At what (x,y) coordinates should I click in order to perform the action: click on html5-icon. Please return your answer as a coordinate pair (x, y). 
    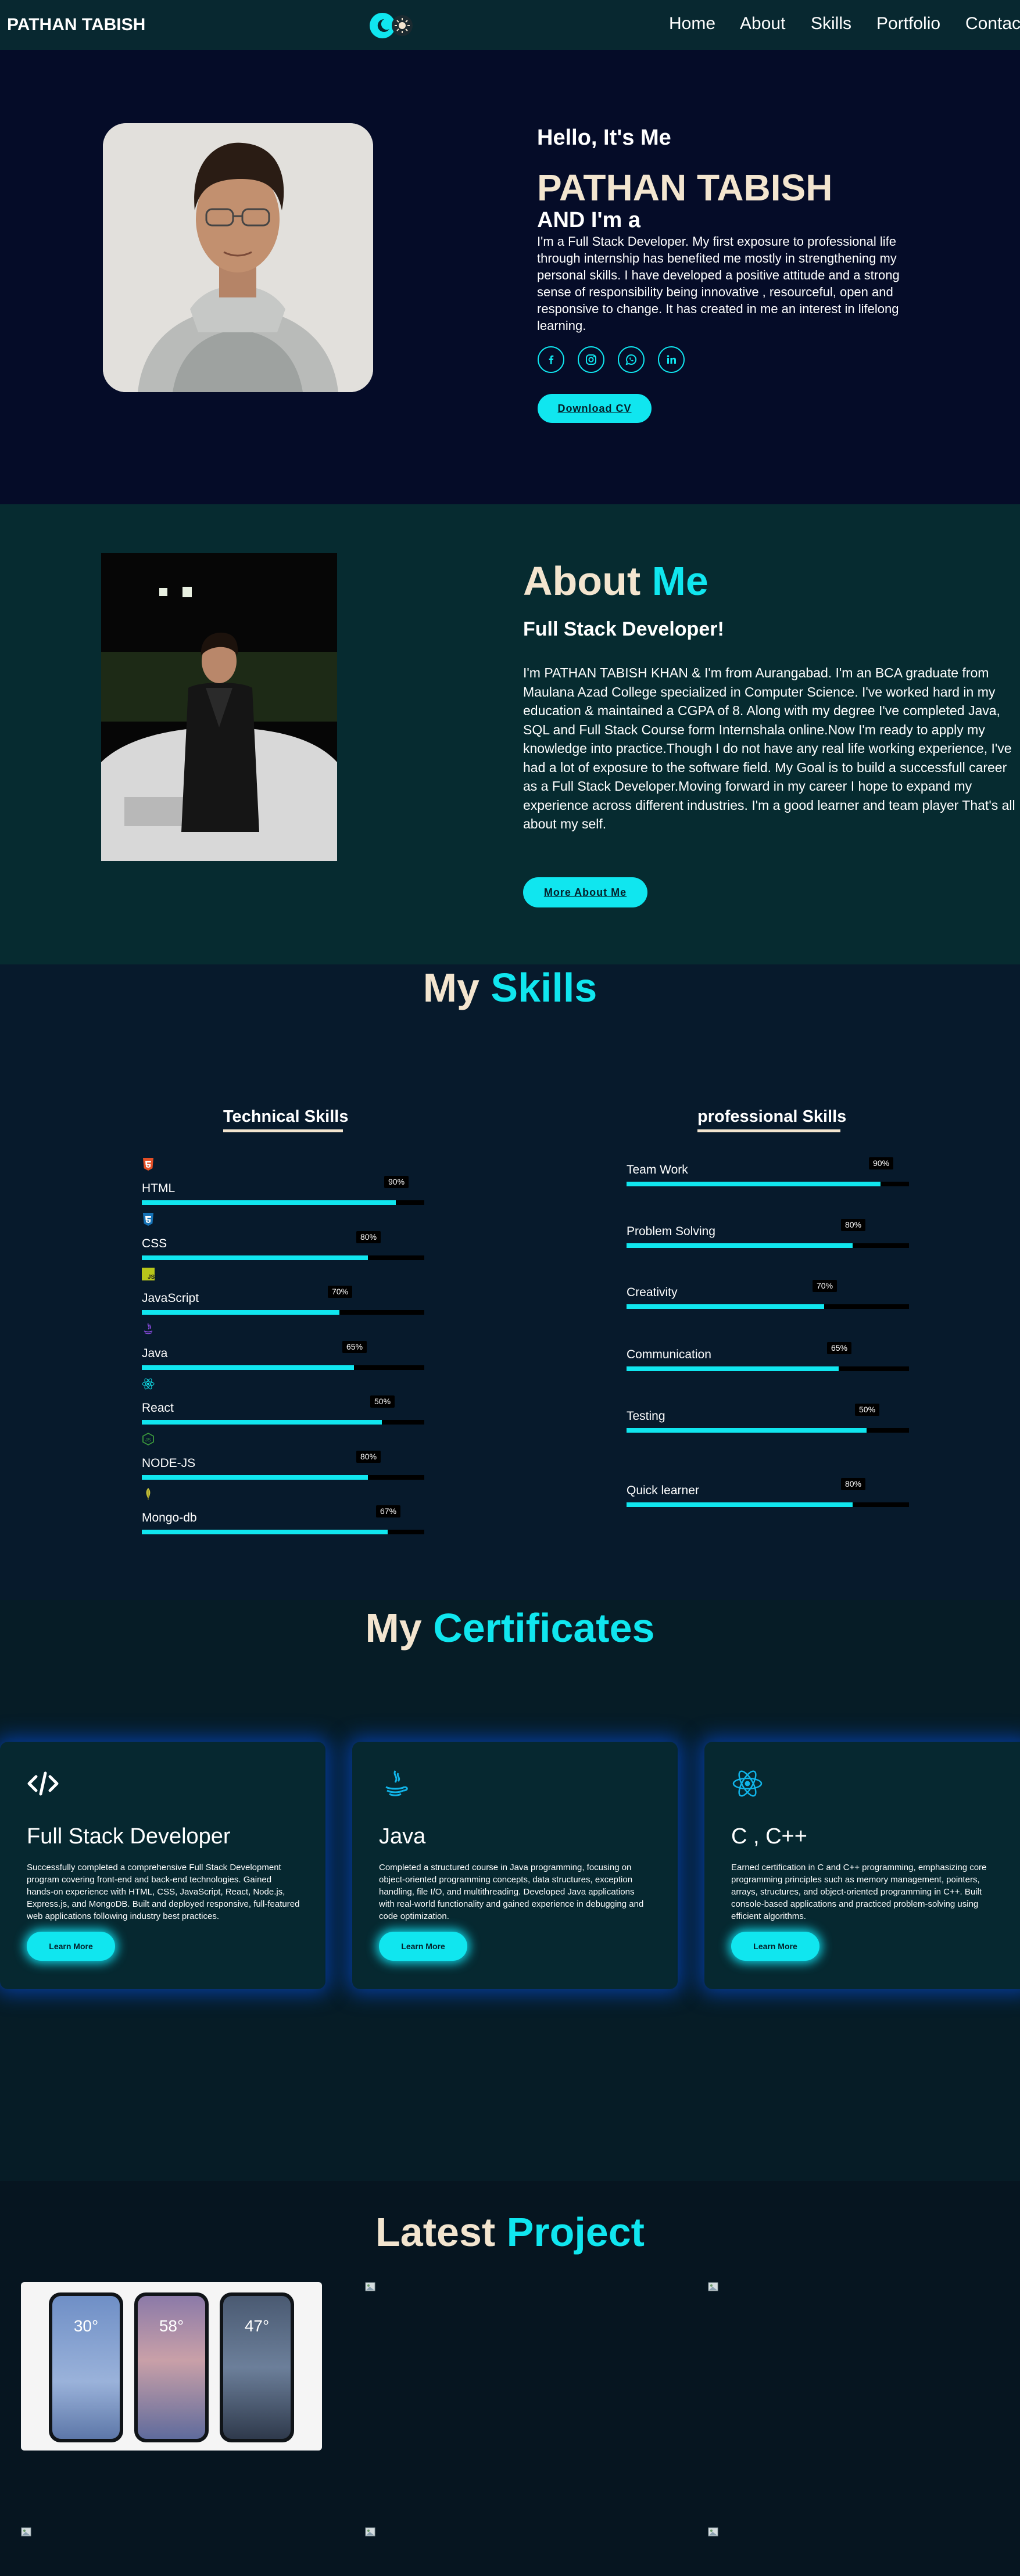
    Looking at the image, I should click on (149, 1164).